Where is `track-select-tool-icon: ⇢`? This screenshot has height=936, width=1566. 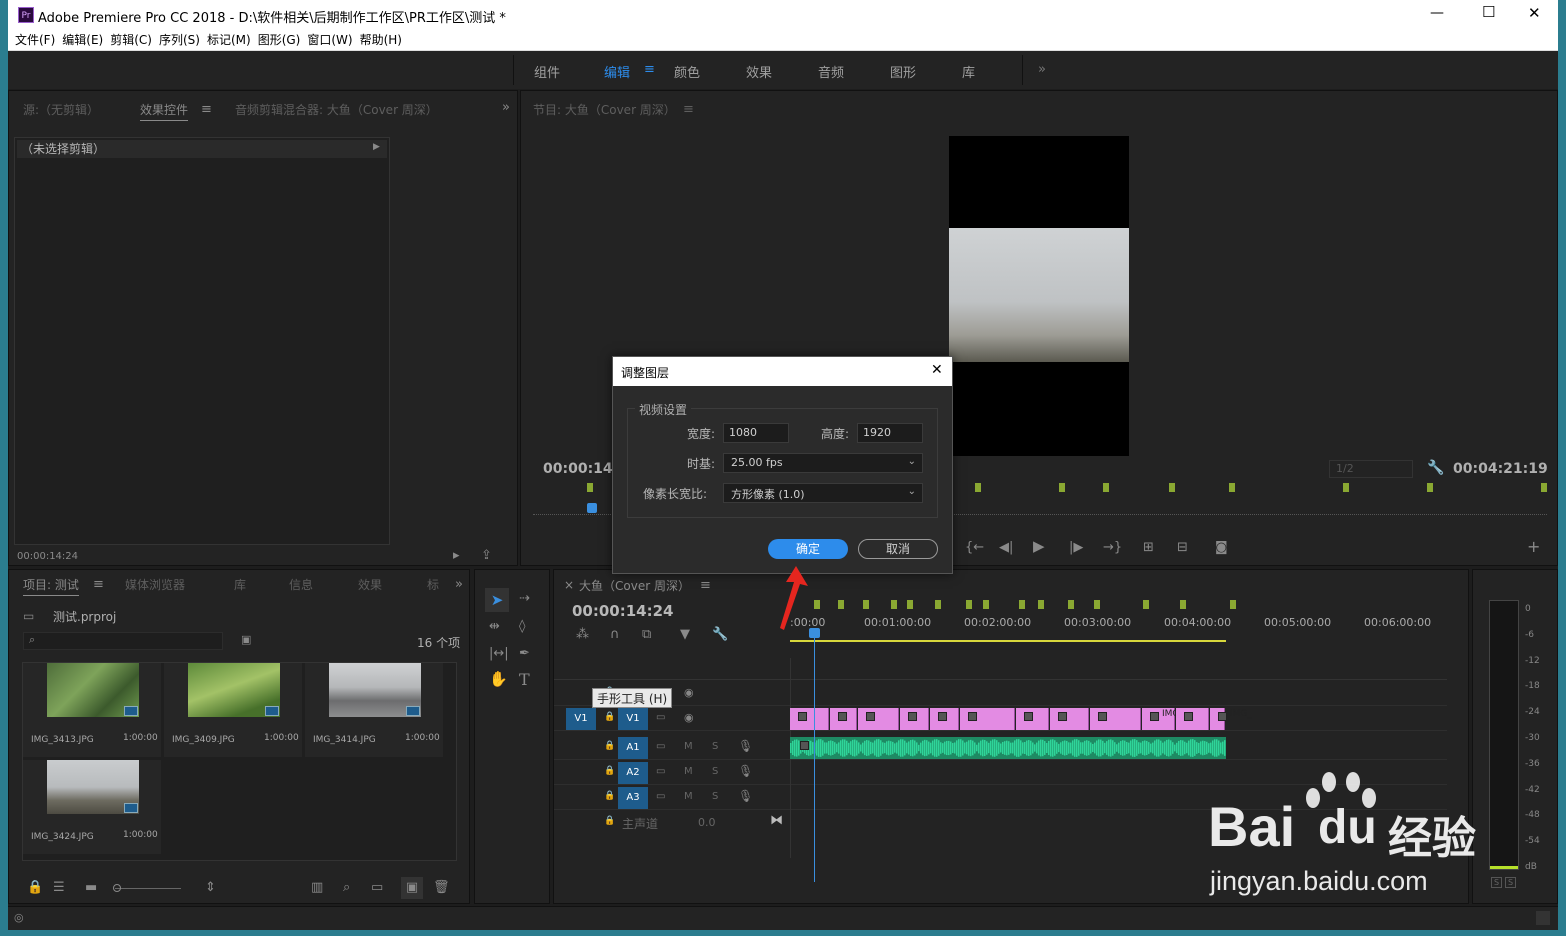 track-select-tool-icon: ⇢ is located at coordinates (524, 598).